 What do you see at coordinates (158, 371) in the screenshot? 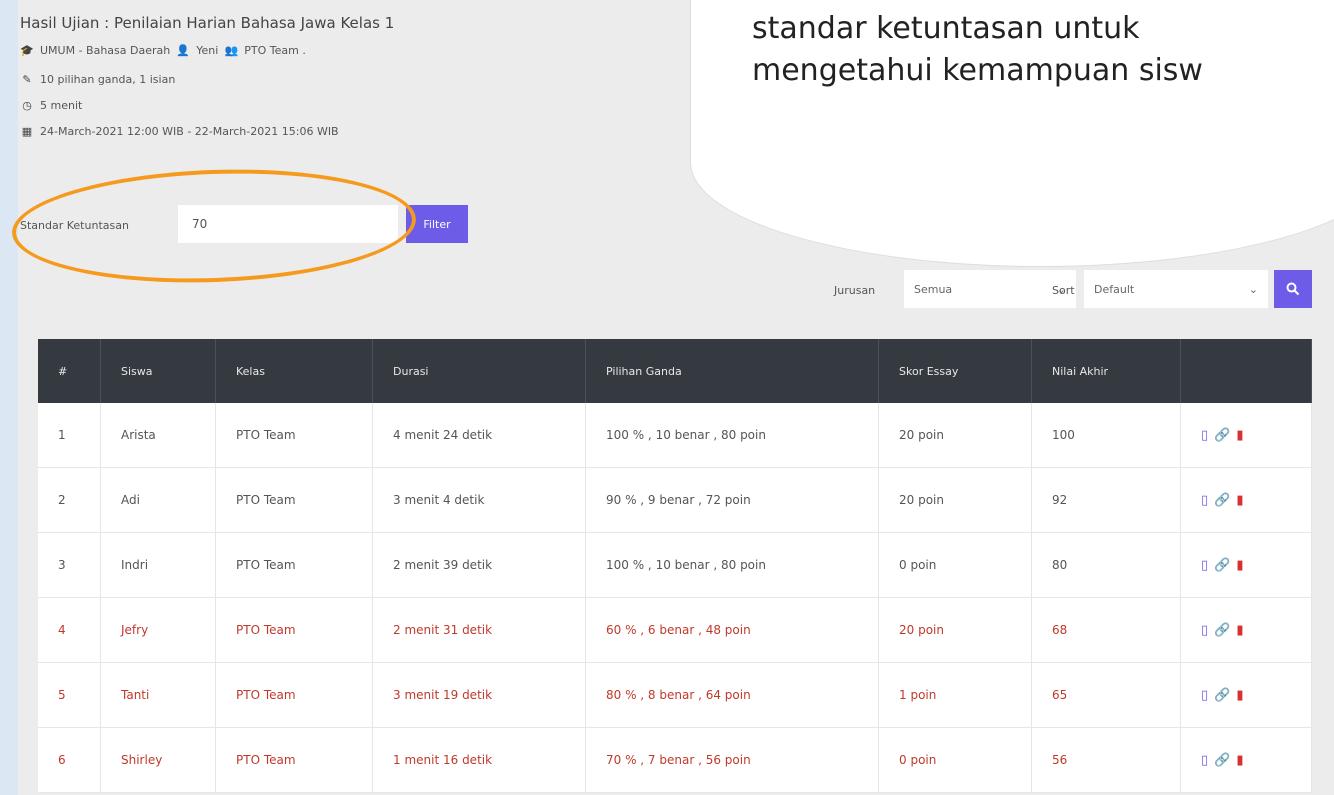
I see `col-student: Siswa` at bounding box center [158, 371].